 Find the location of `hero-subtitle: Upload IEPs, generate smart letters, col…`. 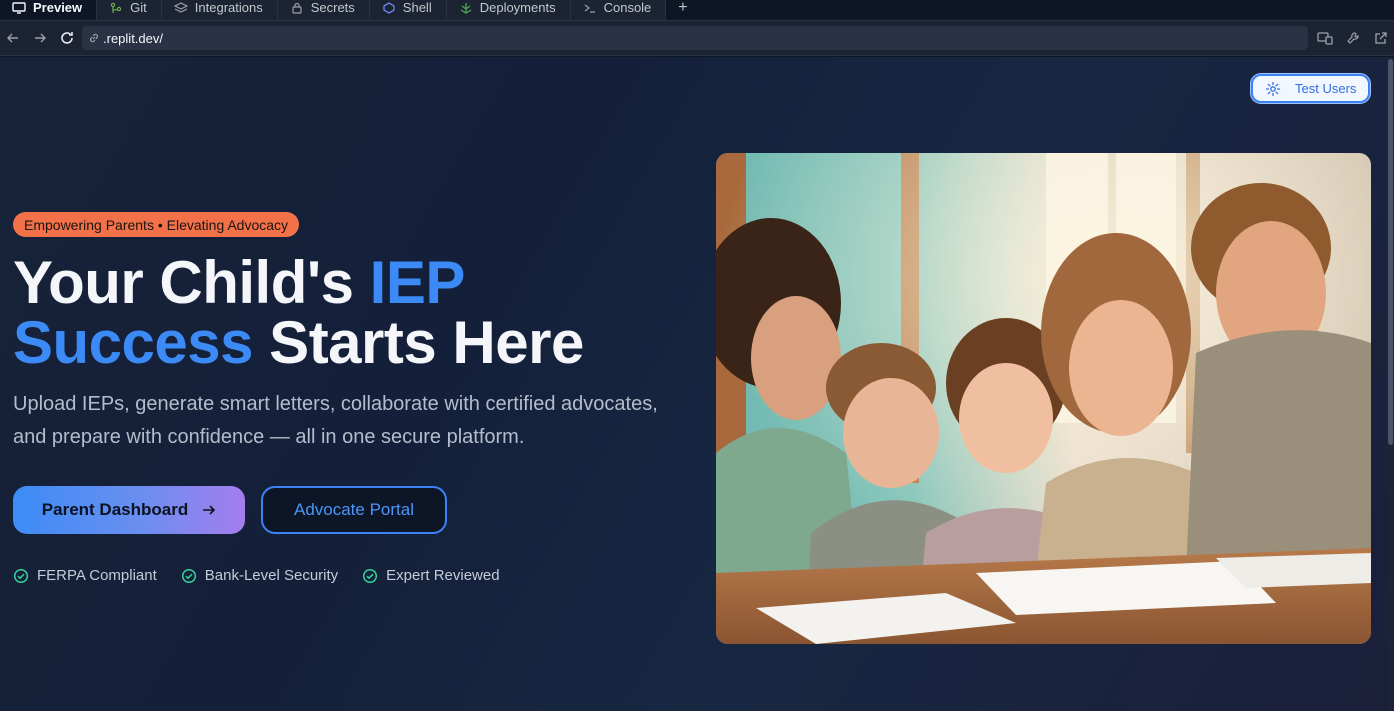

hero-subtitle: Upload IEPs, generate smart letters, col… is located at coordinates (335, 420).